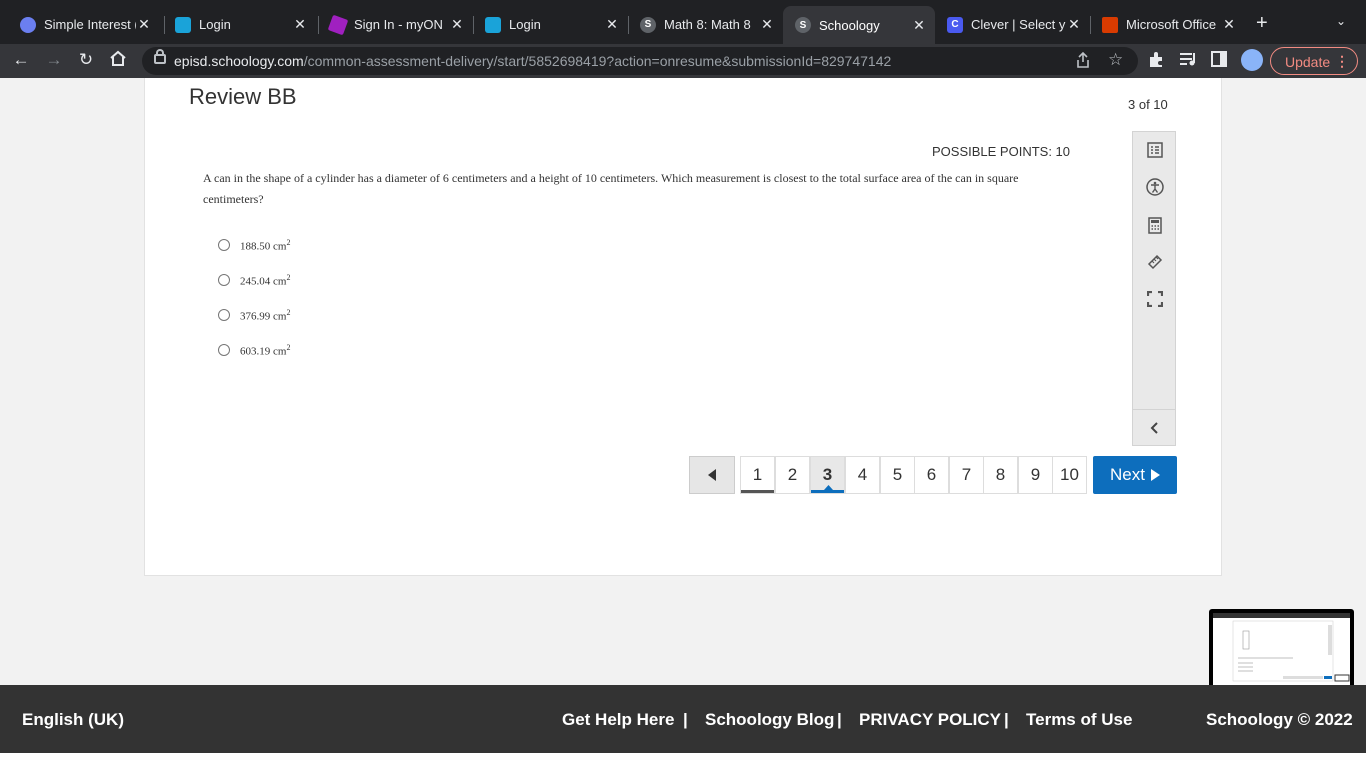 Image resolution: width=1366 pixels, height=768 pixels. I want to click on accessibility-icon, so click(1155, 187).